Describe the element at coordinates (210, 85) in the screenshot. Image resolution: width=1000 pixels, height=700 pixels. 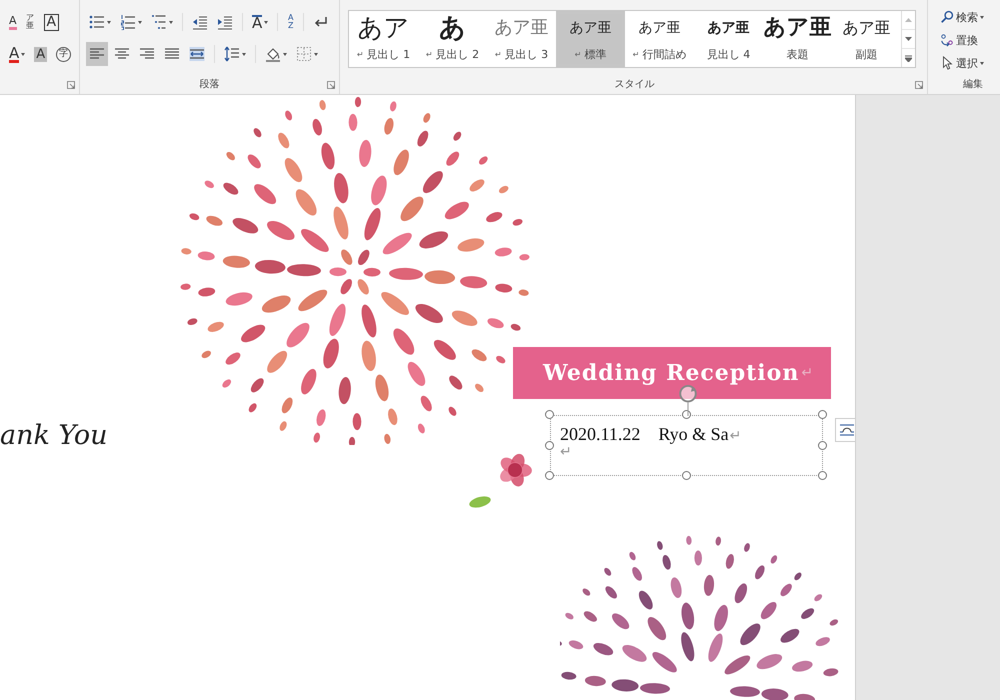
I see `group-label: 段落` at that location.